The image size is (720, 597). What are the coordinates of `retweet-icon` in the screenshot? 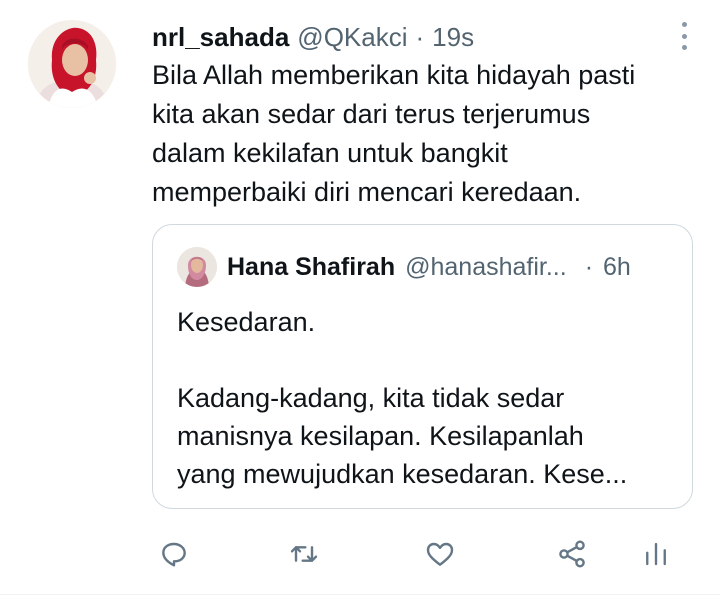 It's located at (304, 554).